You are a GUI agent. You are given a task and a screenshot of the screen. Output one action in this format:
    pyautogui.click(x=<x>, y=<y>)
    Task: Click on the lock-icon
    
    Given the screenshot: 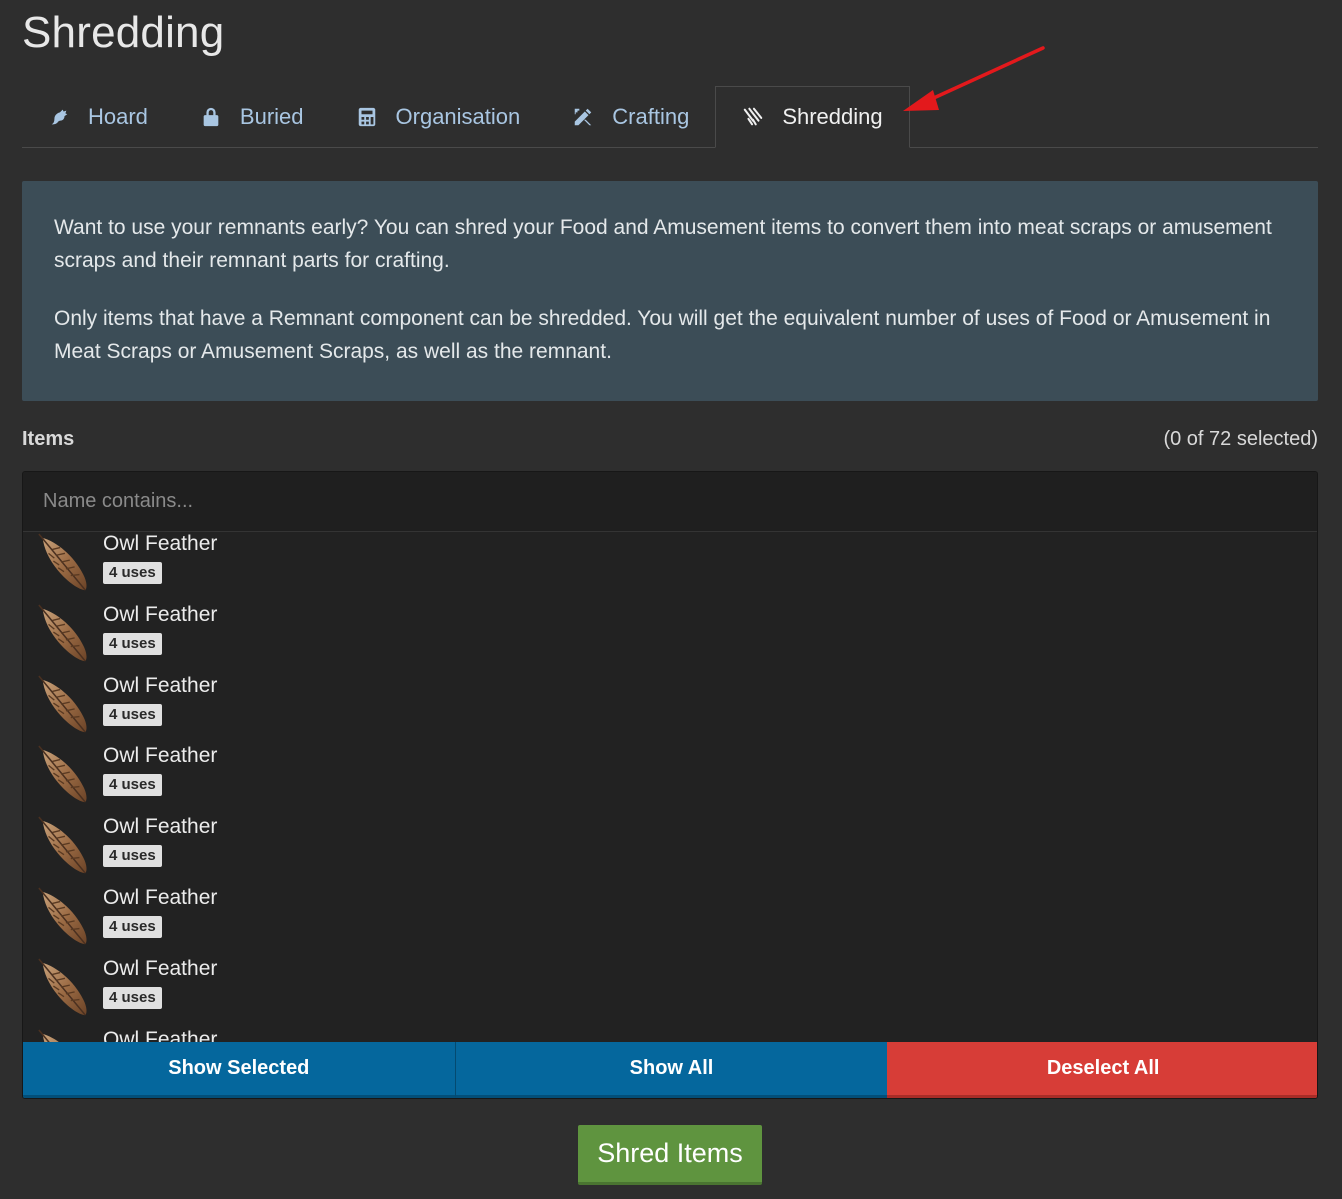 What is the action you would take?
    pyautogui.click(x=211, y=117)
    